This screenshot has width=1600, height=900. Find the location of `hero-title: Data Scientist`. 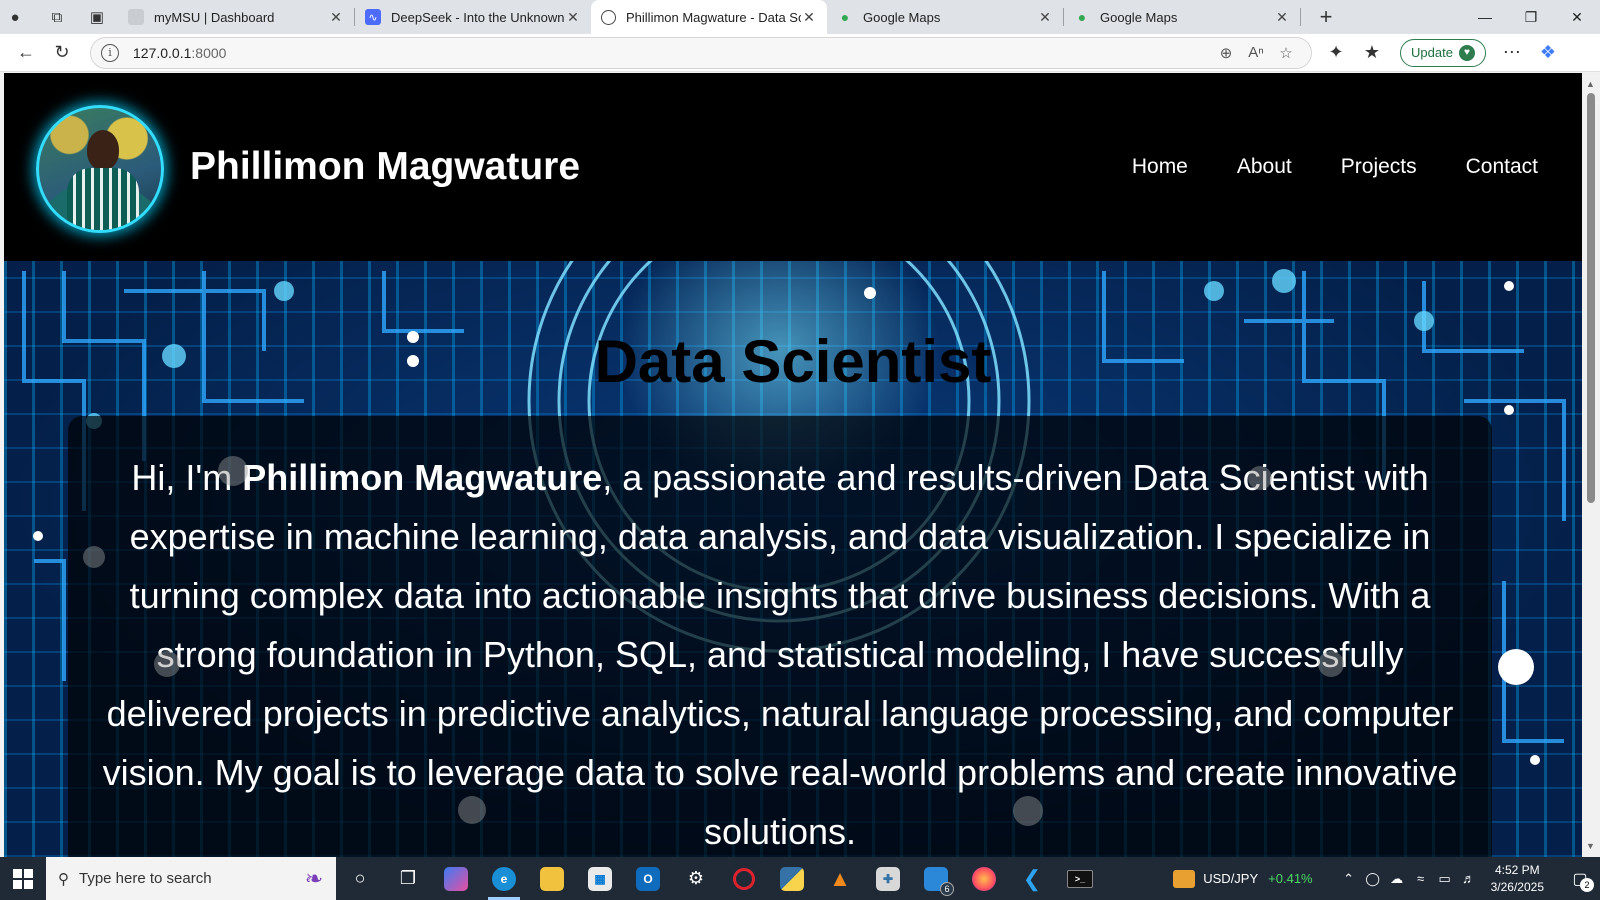

hero-title: Data Scientist is located at coordinates (793, 361).